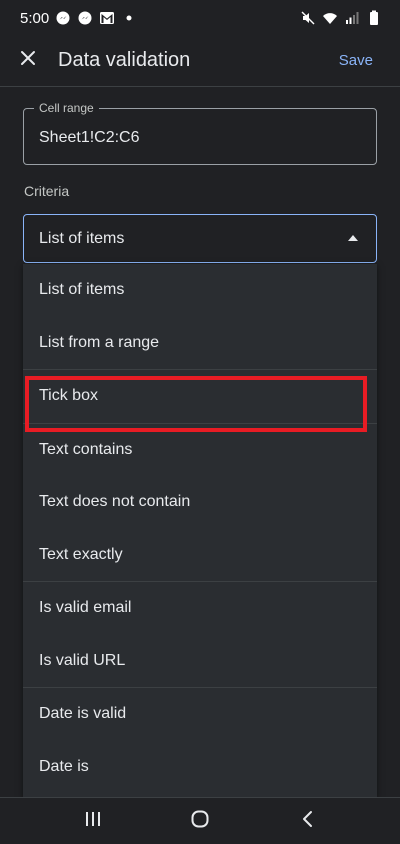 This screenshot has width=400, height=844. What do you see at coordinates (200, 343) in the screenshot?
I see `menu-item-list-from-a-range: List from a range` at bounding box center [200, 343].